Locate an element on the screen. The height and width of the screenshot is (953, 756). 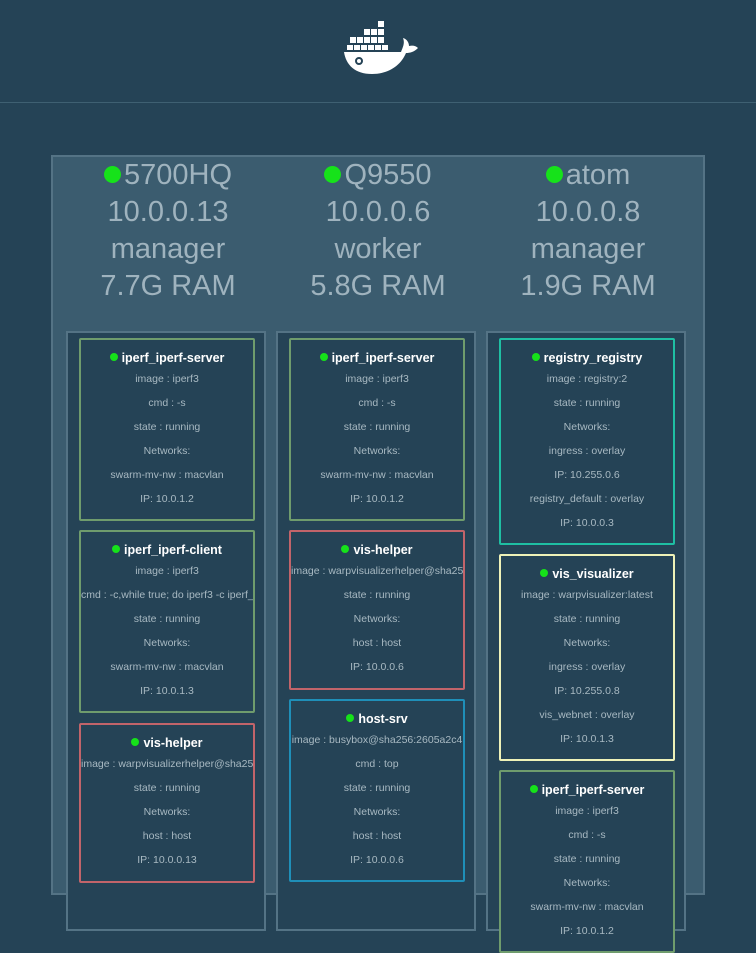
node-name-row: 5700HQ is located at coordinates (168, 175).